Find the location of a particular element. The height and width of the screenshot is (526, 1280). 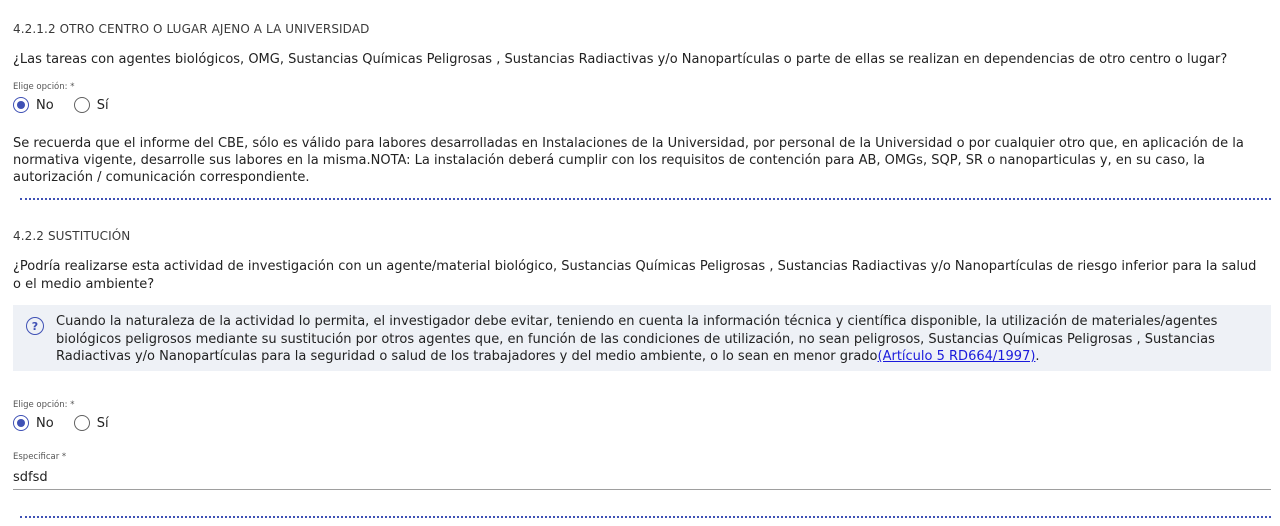

radio-option-no: No is located at coordinates (33, 105).